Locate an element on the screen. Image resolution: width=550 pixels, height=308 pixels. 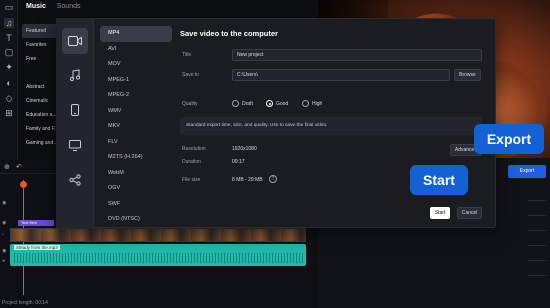
radio-label: Draft is located at coordinates (247, 103).